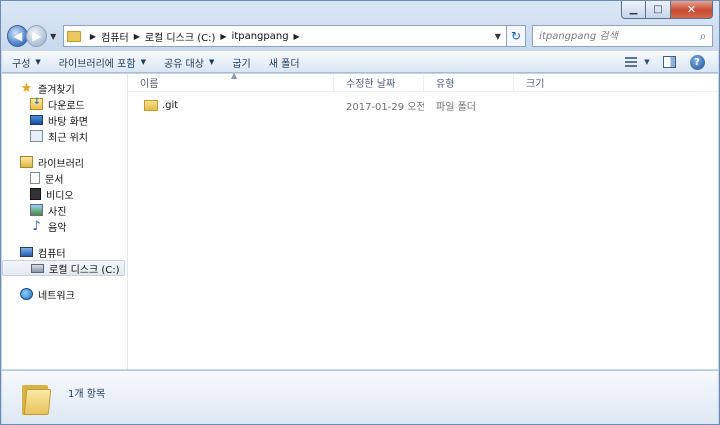  I want to click on network-group: 네트워크, so click(64, 294).